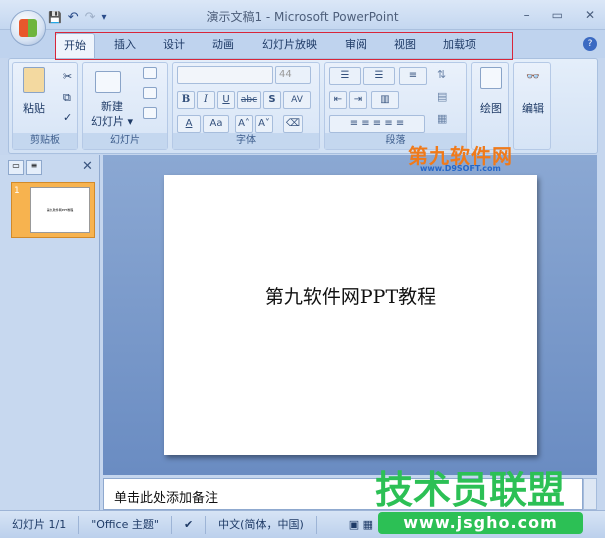 This screenshot has width=605, height=538. What do you see at coordinates (67, 76) in the screenshot?
I see `cut-icon: ✂` at bounding box center [67, 76].